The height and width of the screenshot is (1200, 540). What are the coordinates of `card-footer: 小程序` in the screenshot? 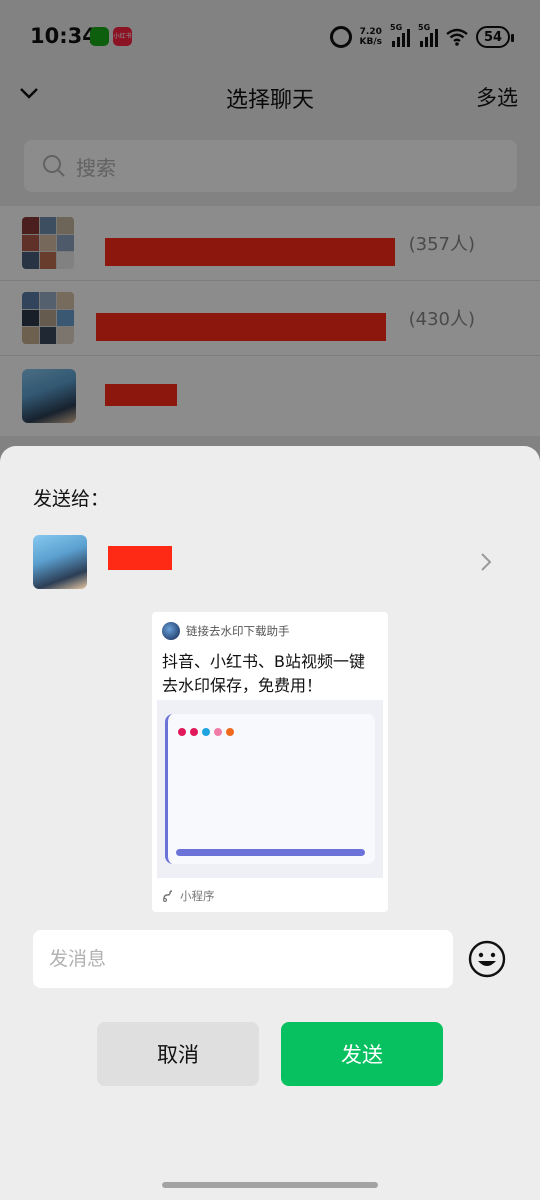 It's located at (188, 896).